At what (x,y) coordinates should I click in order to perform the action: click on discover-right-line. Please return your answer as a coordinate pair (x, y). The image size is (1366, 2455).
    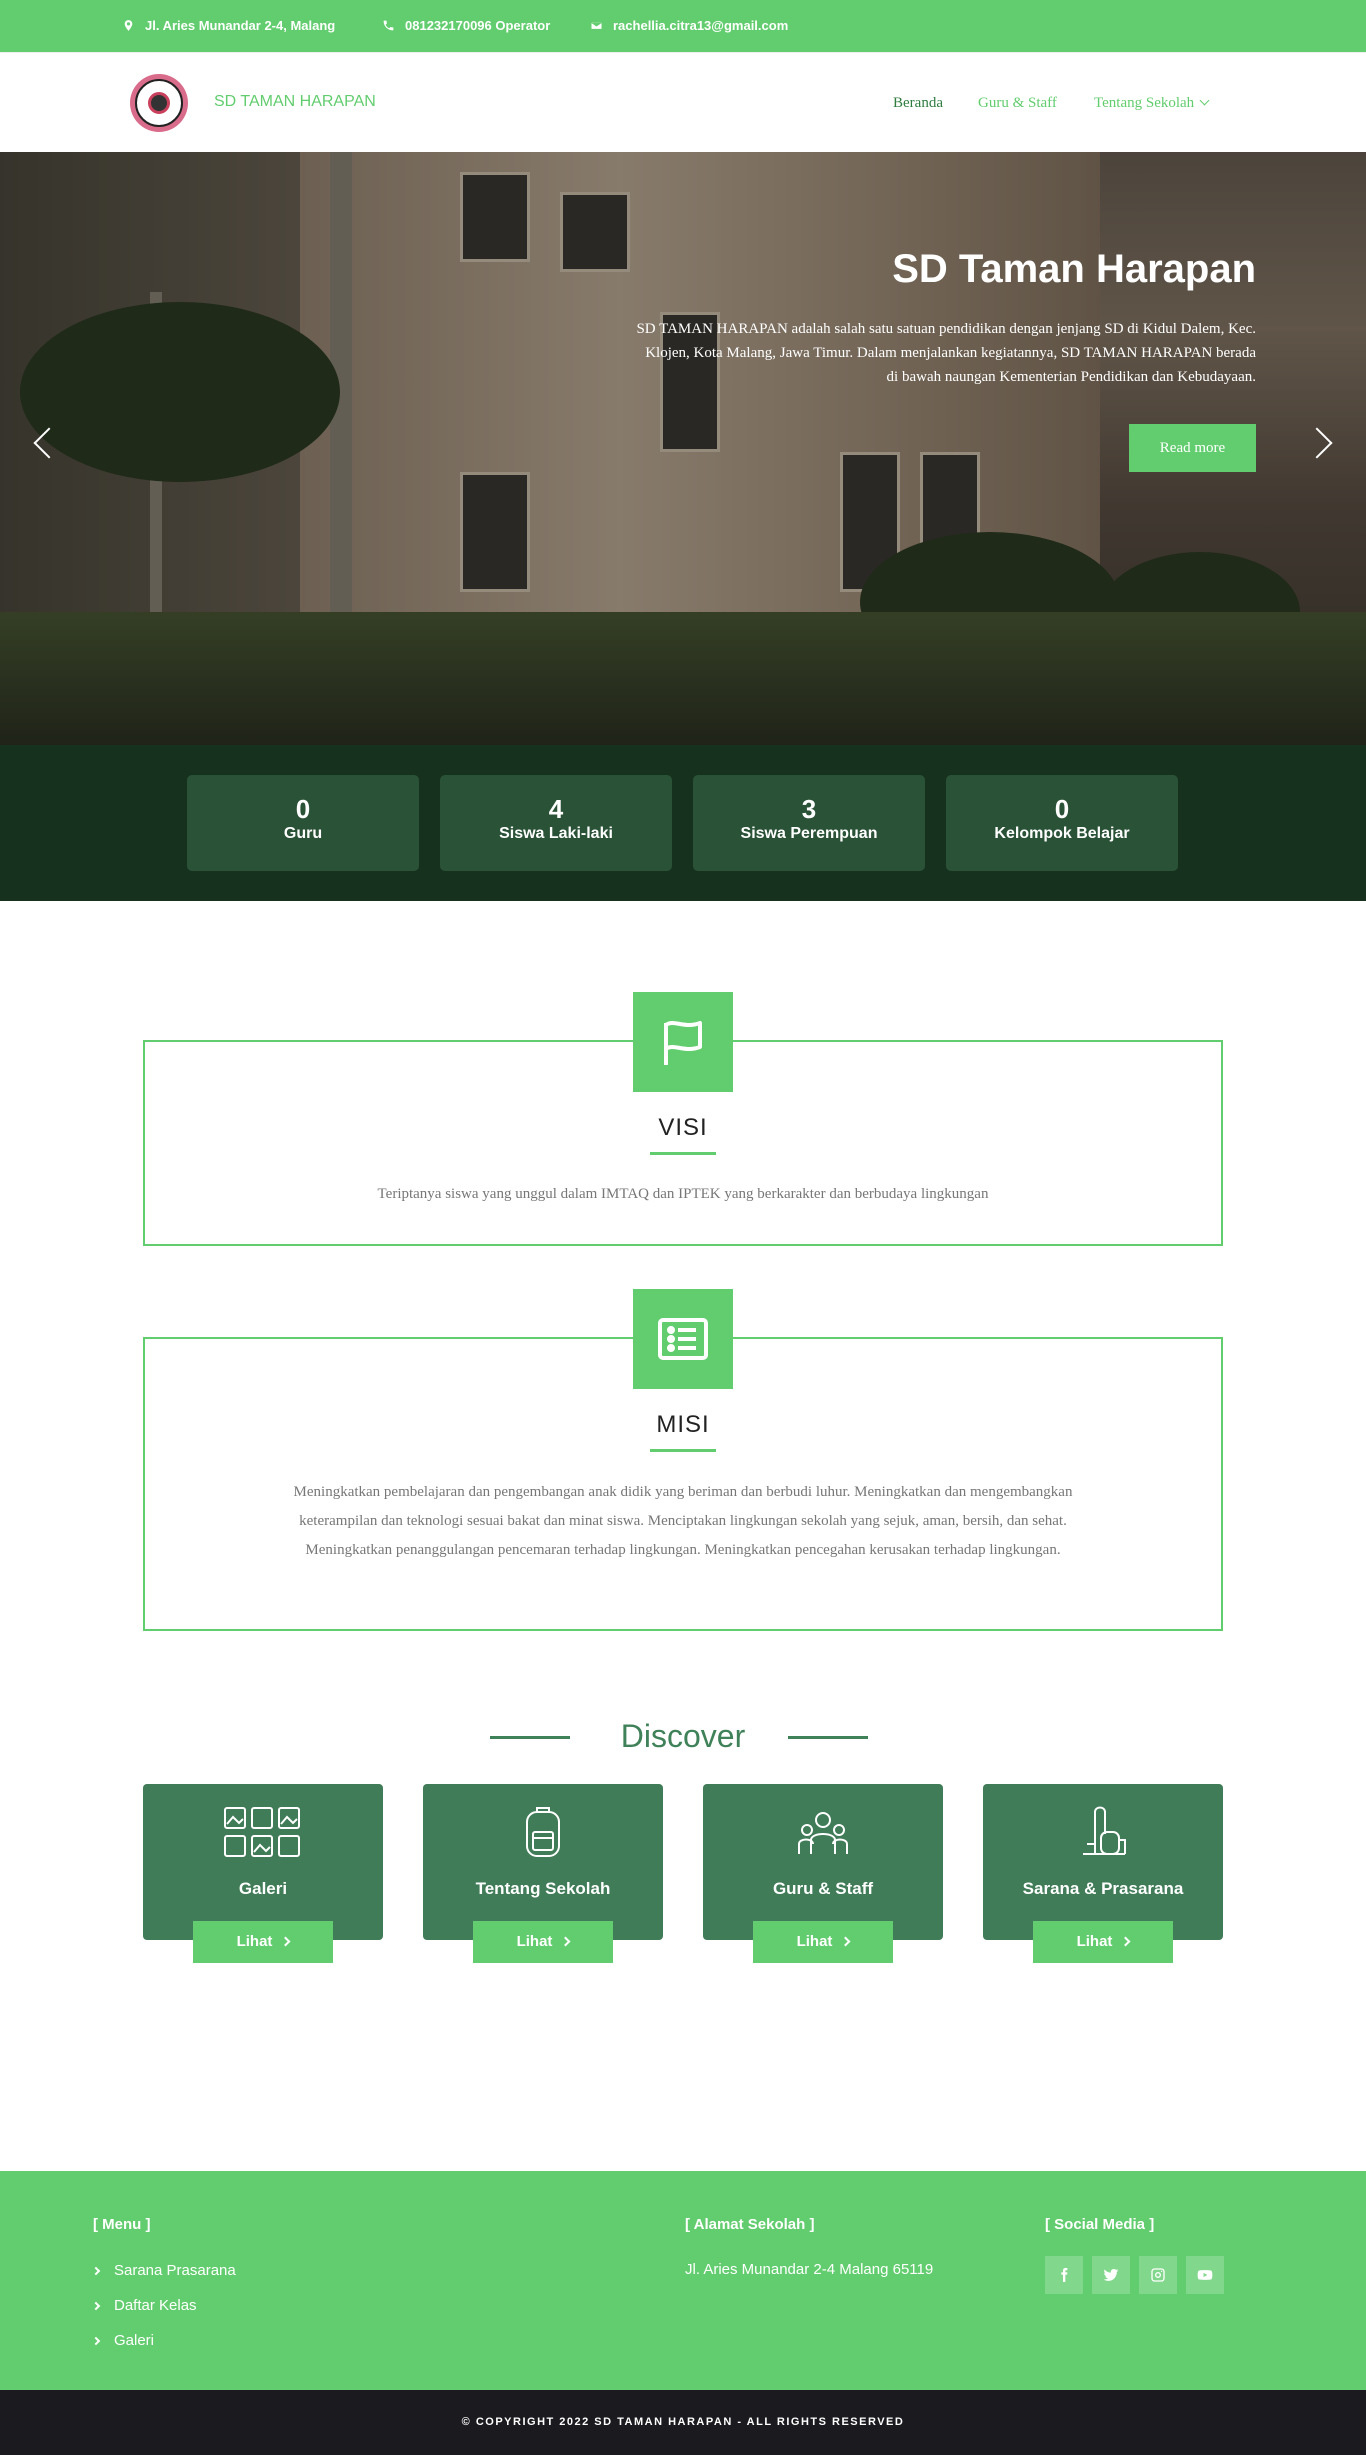
    Looking at the image, I should click on (828, 1737).